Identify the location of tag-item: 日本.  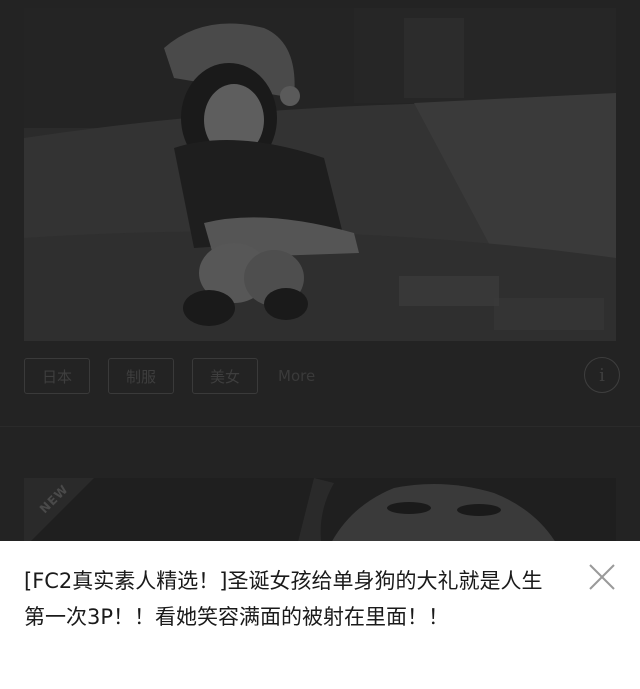
(57, 376).